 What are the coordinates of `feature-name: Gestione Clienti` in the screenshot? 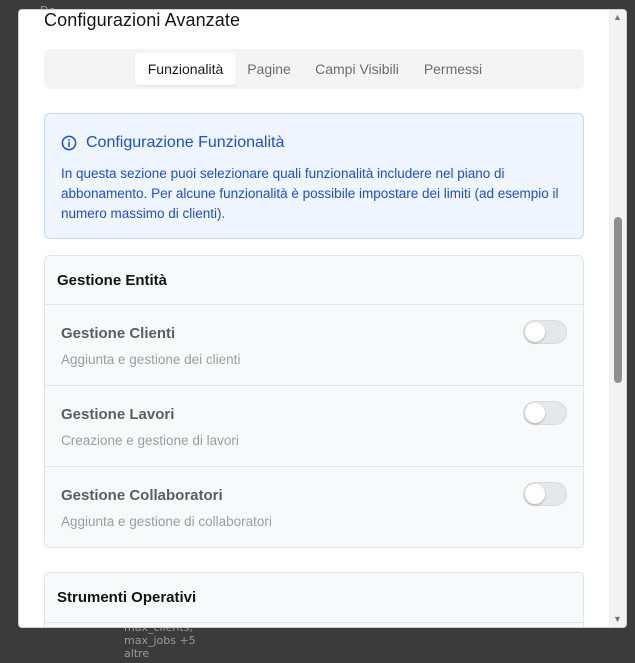 It's located at (118, 333).